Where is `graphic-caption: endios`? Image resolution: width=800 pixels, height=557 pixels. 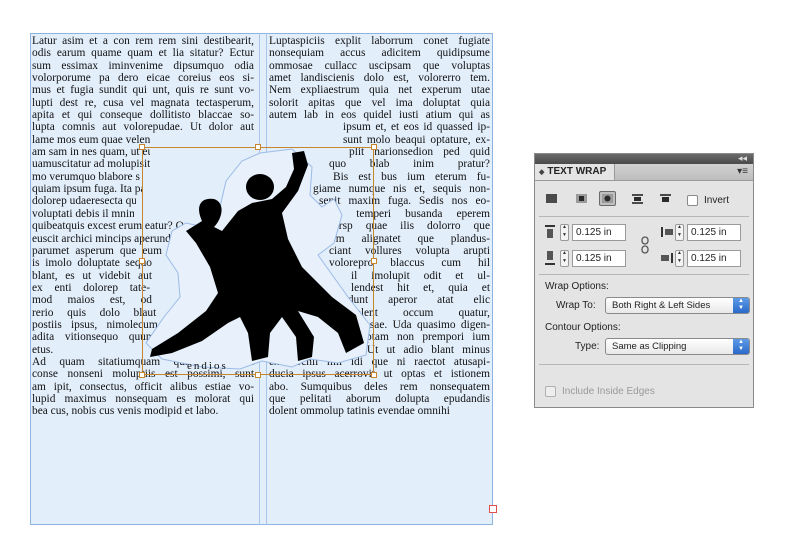
graphic-caption: endios is located at coordinates (207, 366).